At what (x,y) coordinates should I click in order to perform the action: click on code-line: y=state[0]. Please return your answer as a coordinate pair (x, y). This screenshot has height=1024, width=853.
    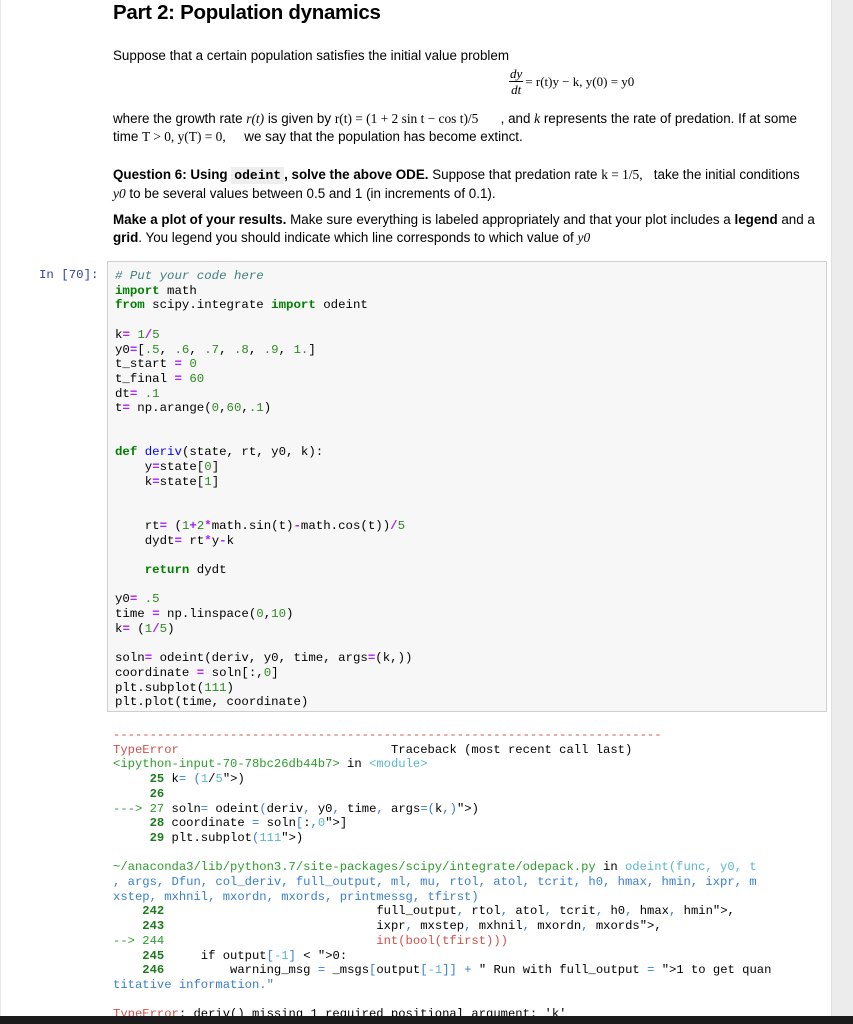
    Looking at the image, I should click on (167, 467).